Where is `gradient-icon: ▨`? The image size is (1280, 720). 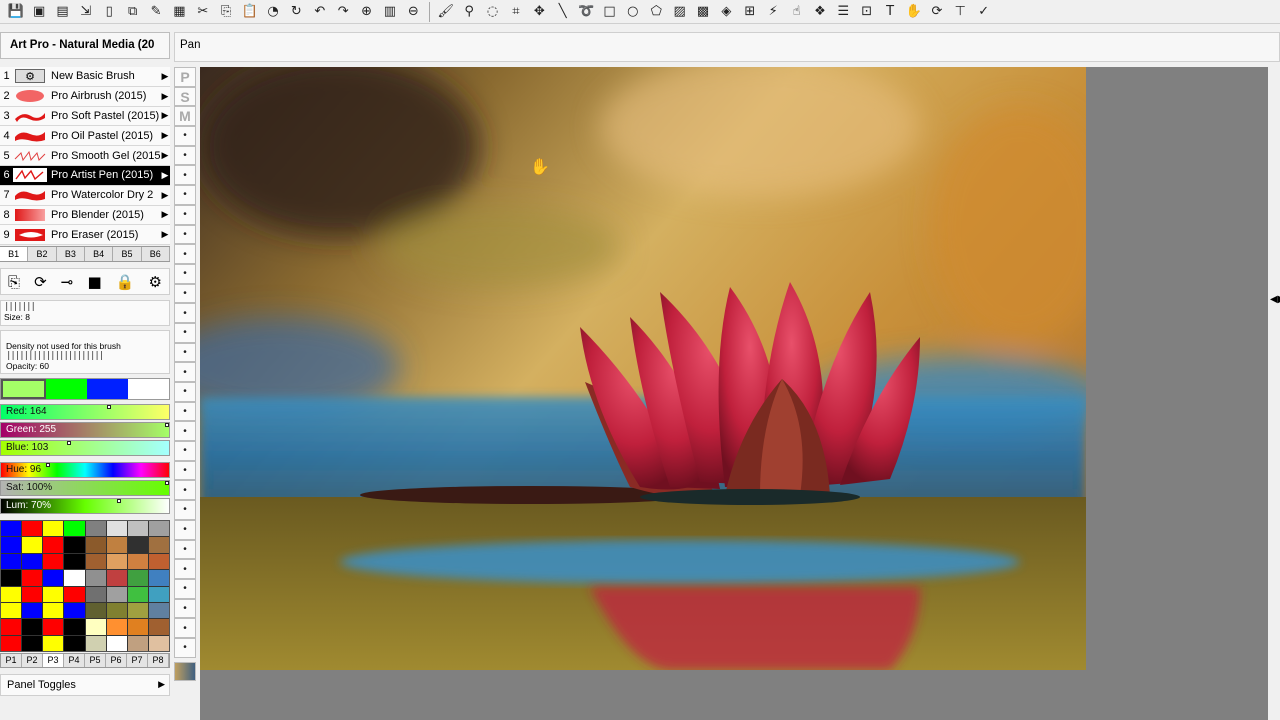 gradient-icon: ▨ is located at coordinates (679, 12).